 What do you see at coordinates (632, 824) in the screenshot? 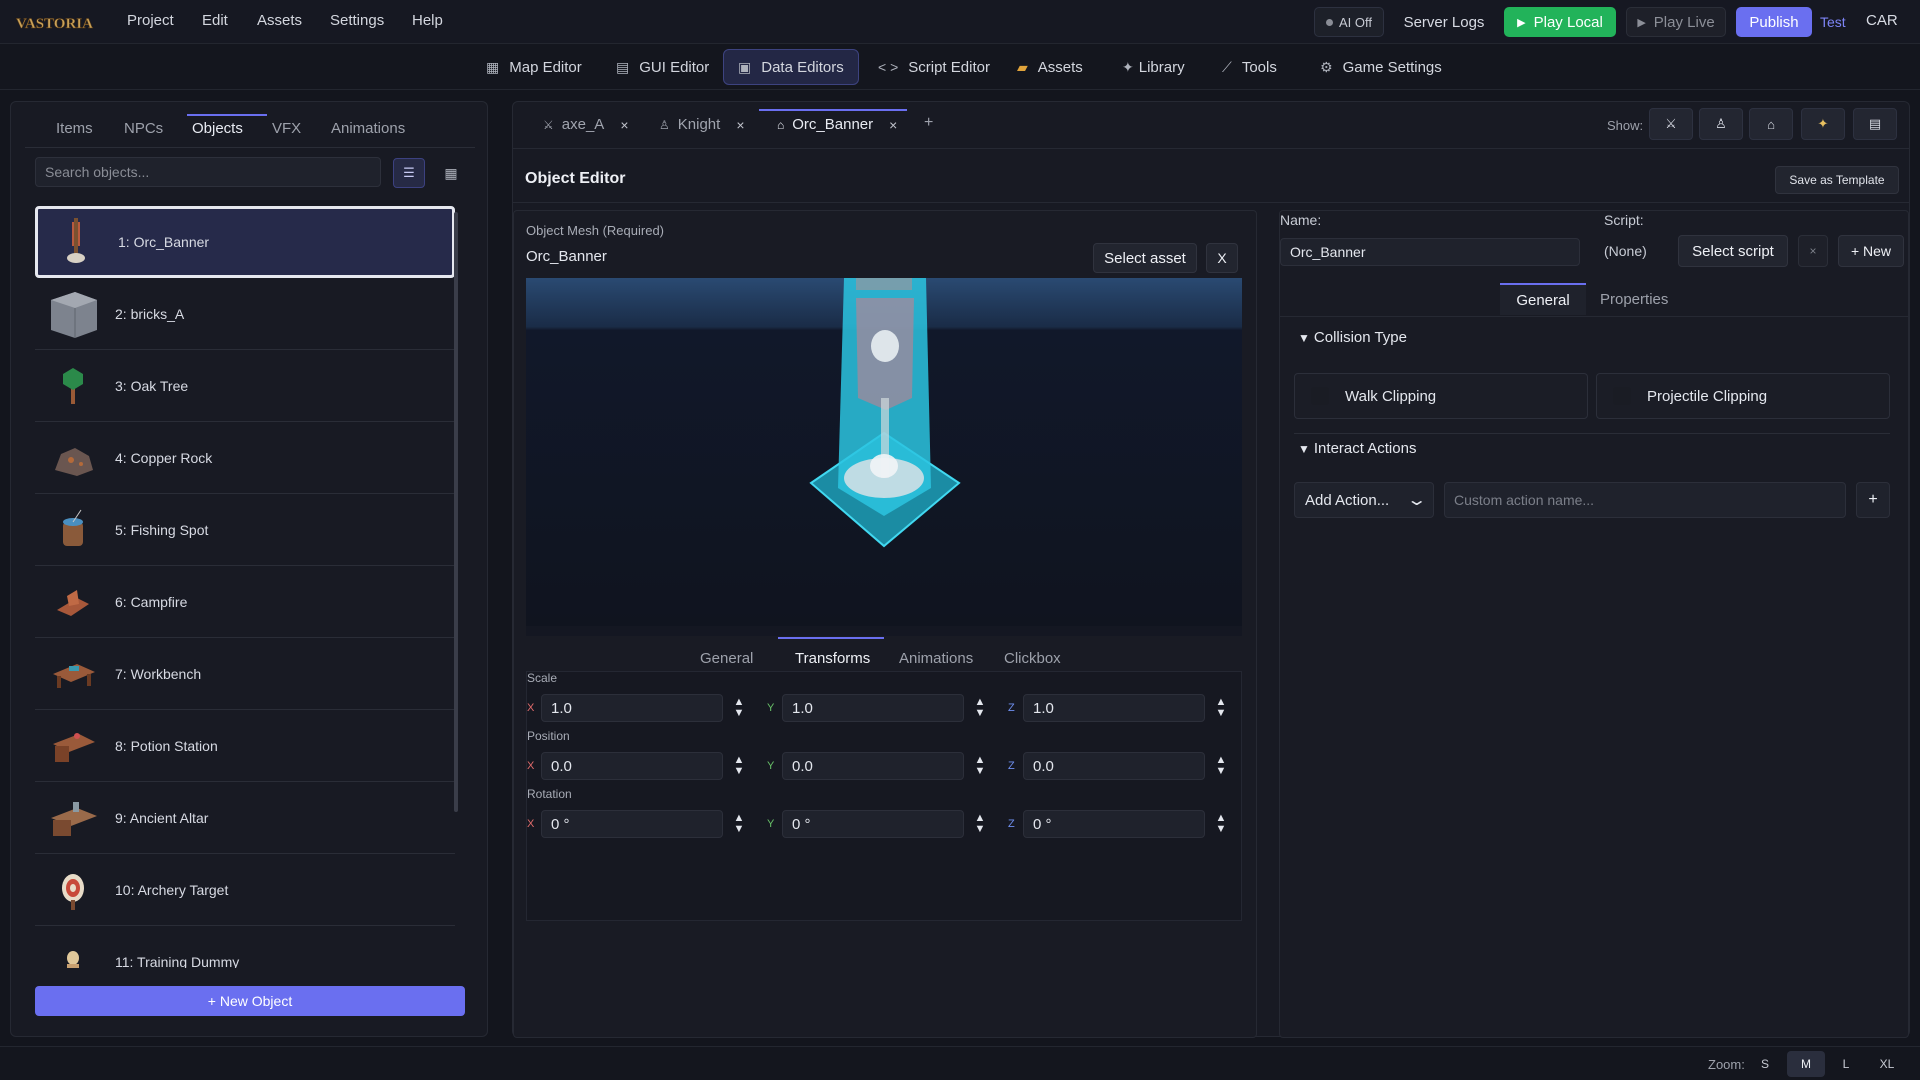
I see `rotation-x-input: 0 °` at bounding box center [632, 824].